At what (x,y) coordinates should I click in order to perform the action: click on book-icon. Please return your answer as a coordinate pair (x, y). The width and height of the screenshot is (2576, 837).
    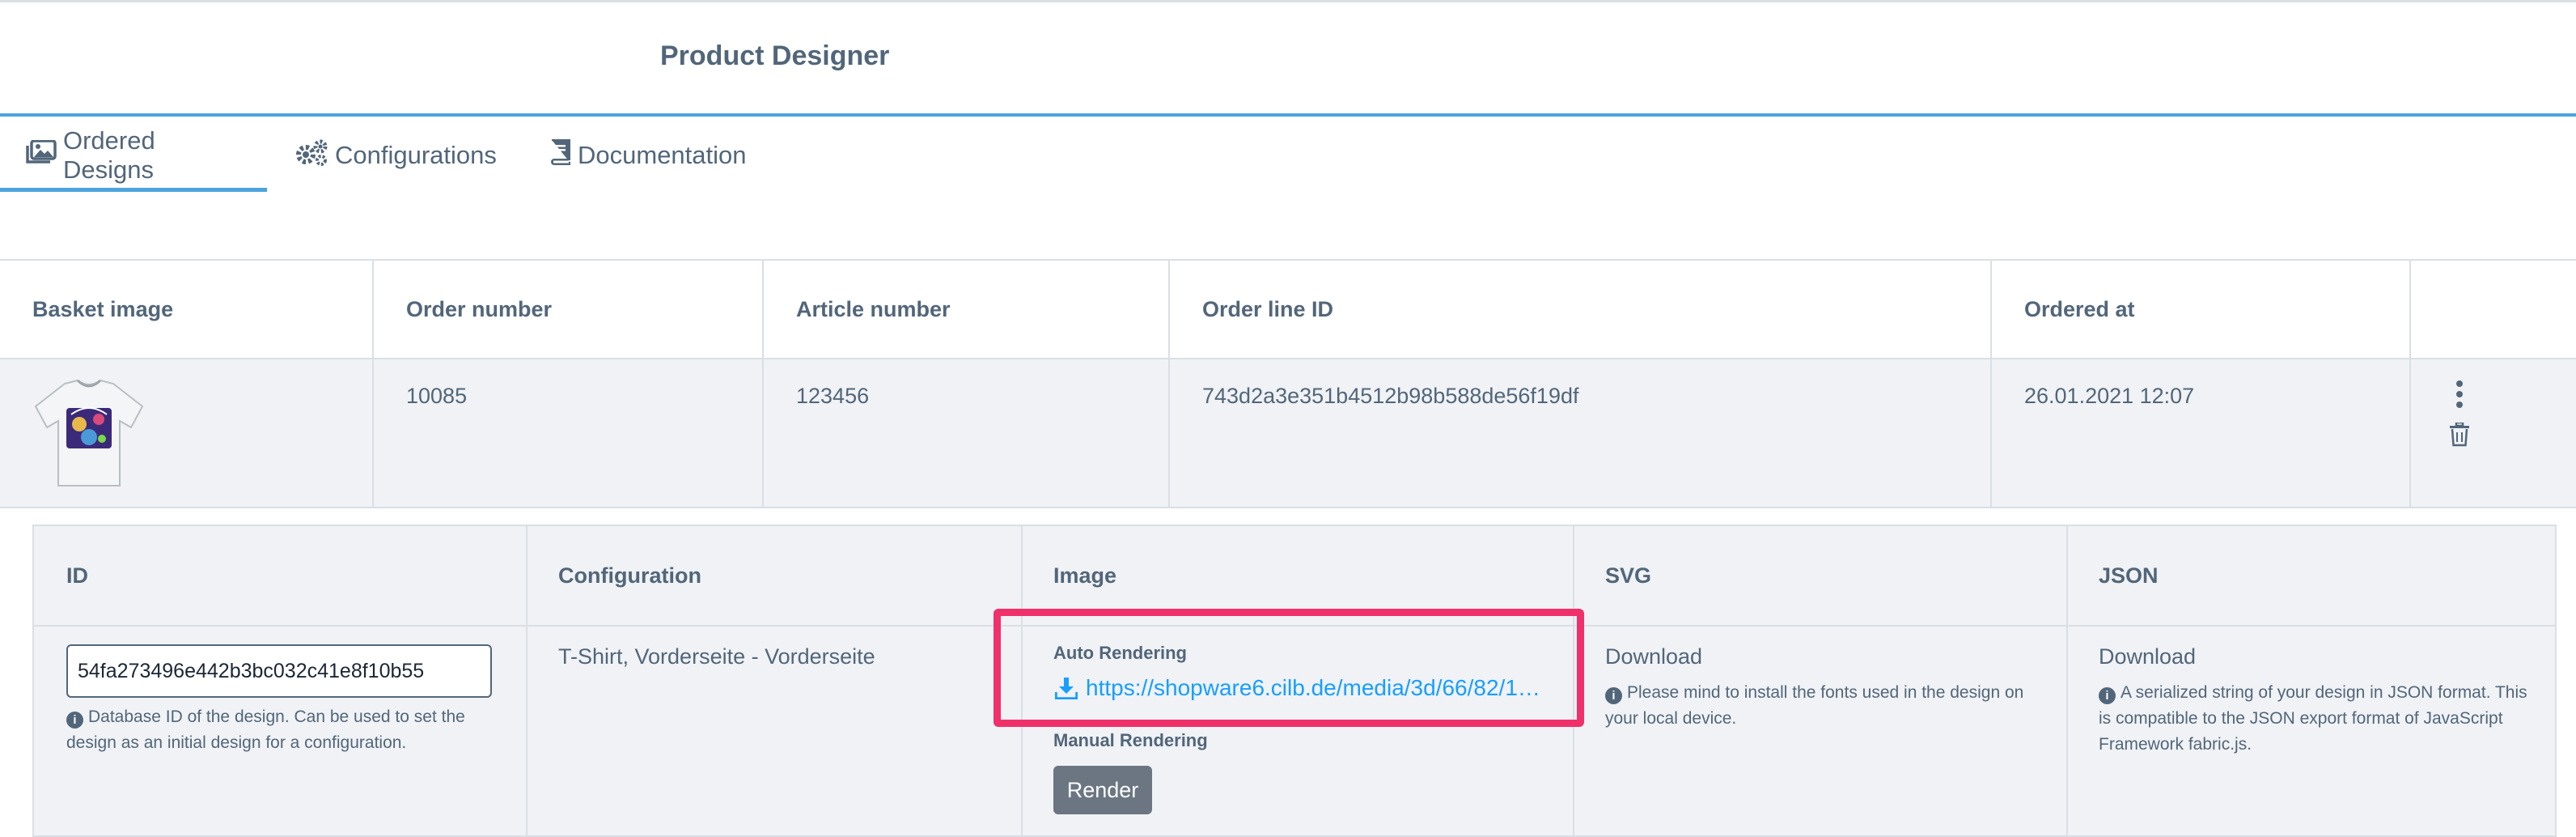
    Looking at the image, I should click on (560, 155).